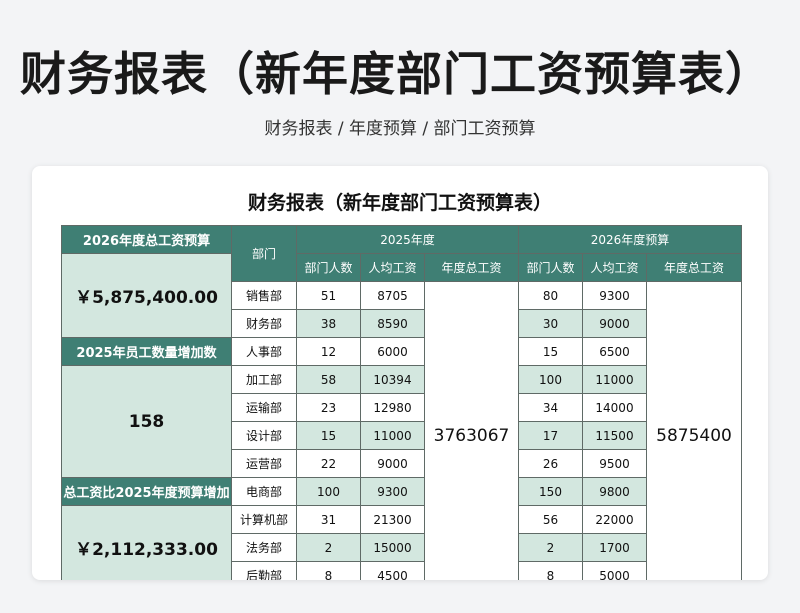 Image resolution: width=800 pixels, height=613 pixels. I want to click on headcount-2025-cell: 31, so click(328, 519).